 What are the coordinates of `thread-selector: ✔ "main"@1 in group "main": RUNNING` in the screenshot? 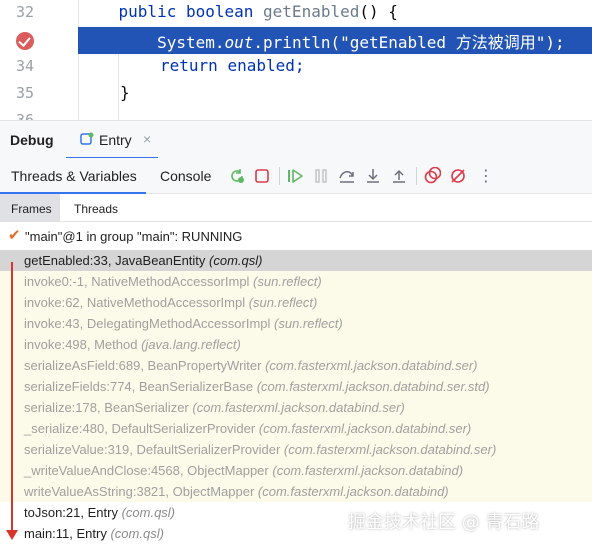 It's located at (296, 237).